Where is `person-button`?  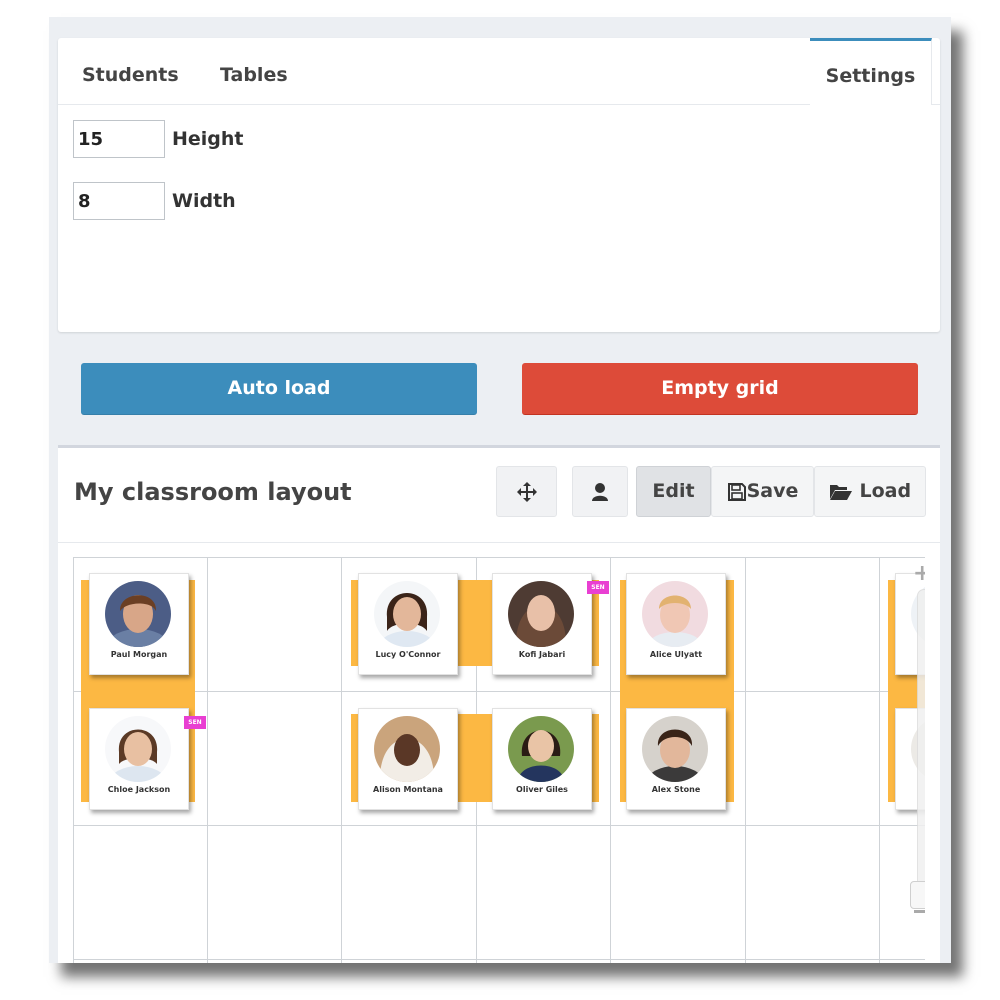
person-button is located at coordinates (600, 491).